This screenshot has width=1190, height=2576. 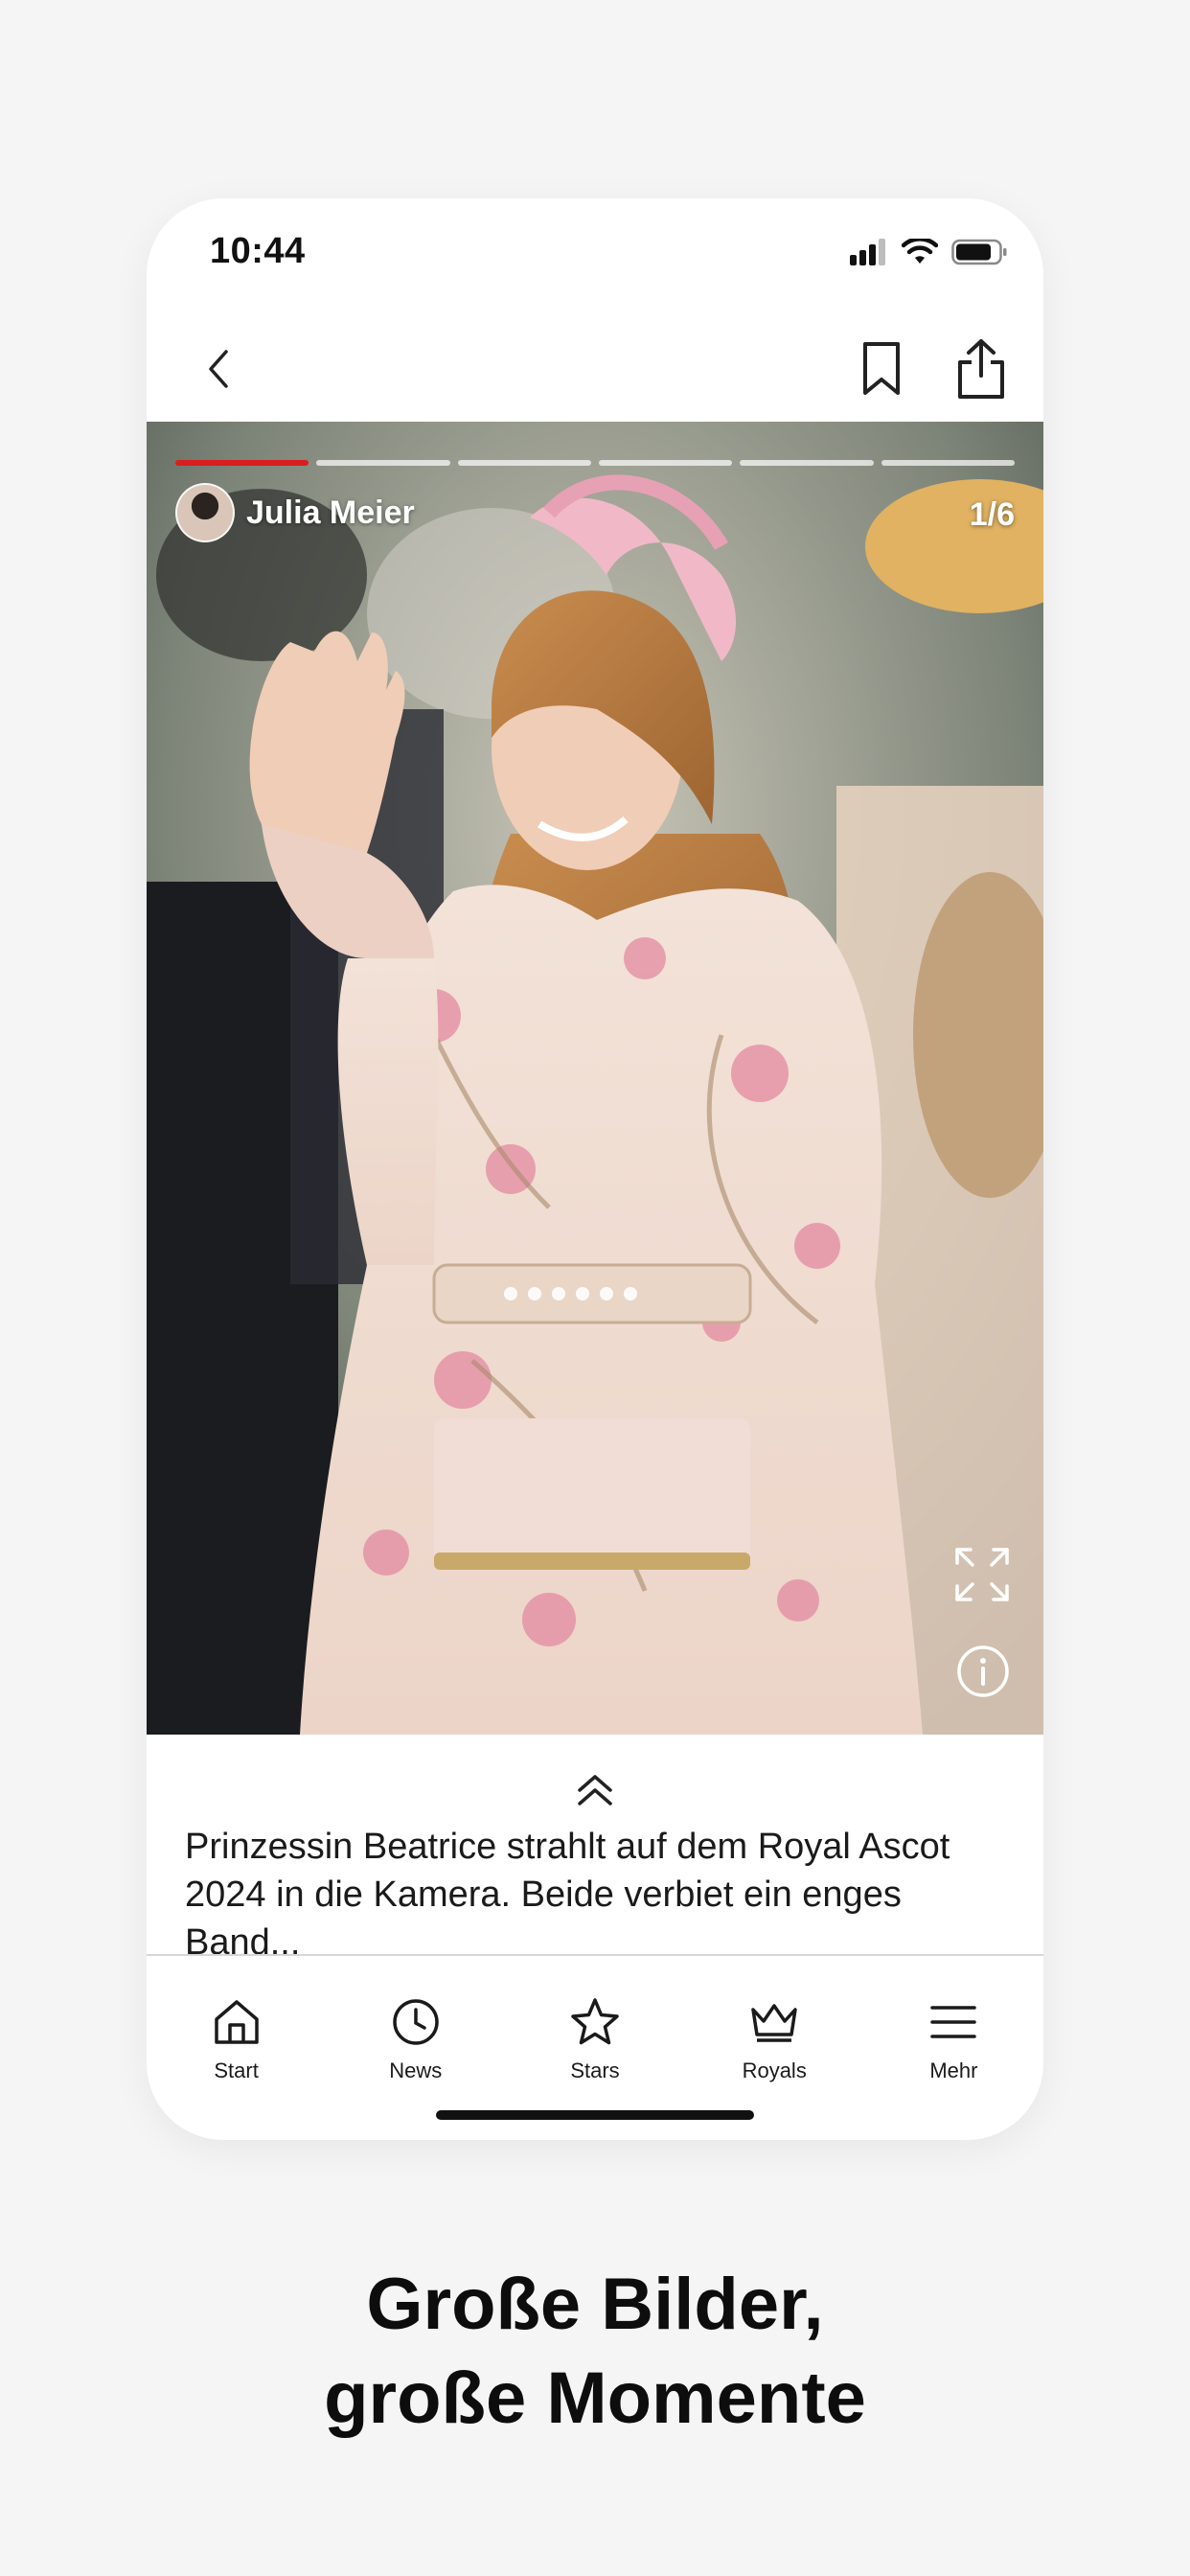 I want to click on wifi-icon, so click(x=920, y=253).